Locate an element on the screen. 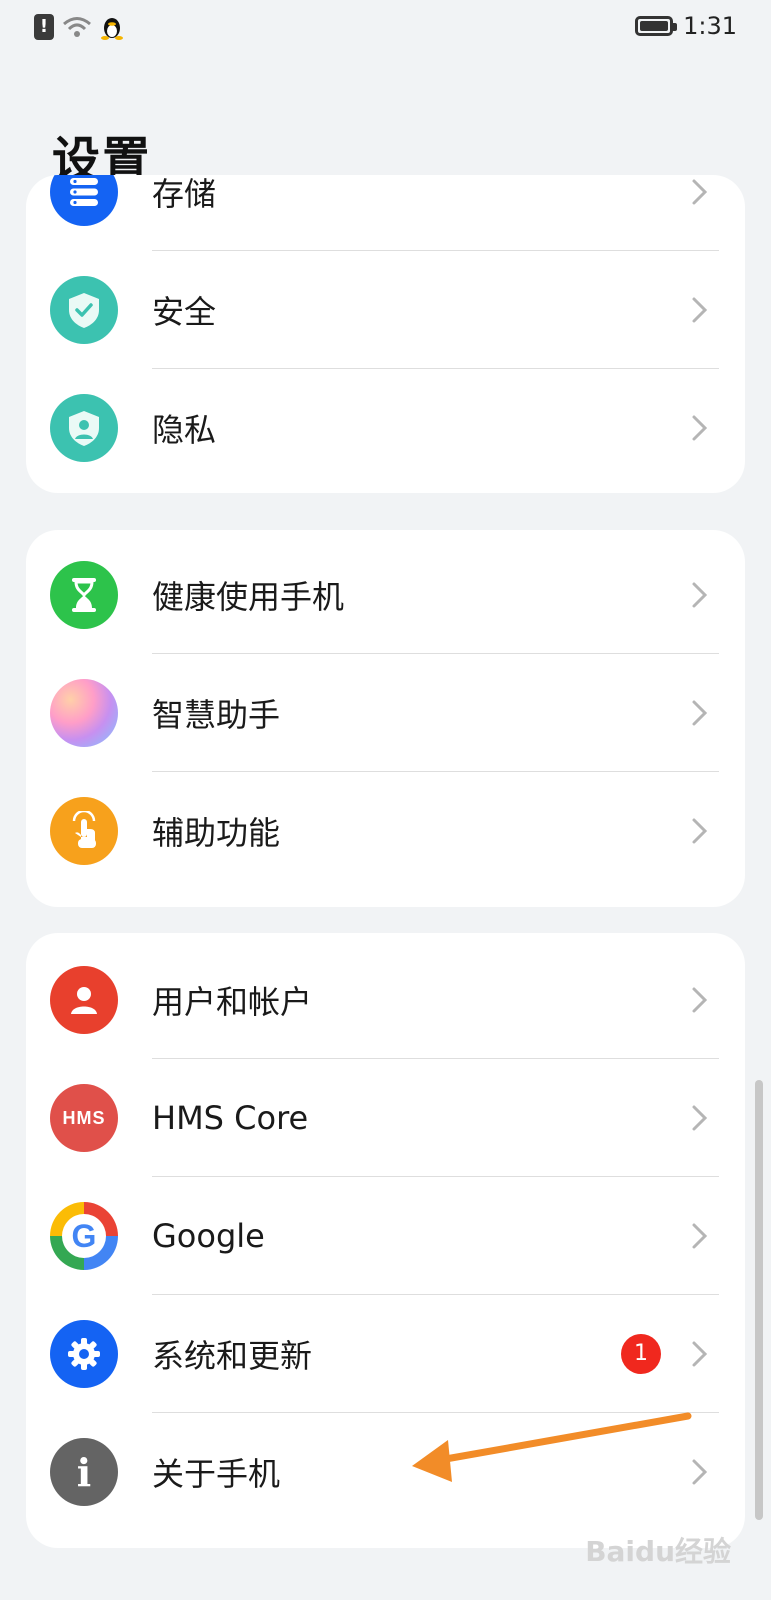 The width and height of the screenshot is (771, 1600). shield-check-icon is located at coordinates (84, 310).